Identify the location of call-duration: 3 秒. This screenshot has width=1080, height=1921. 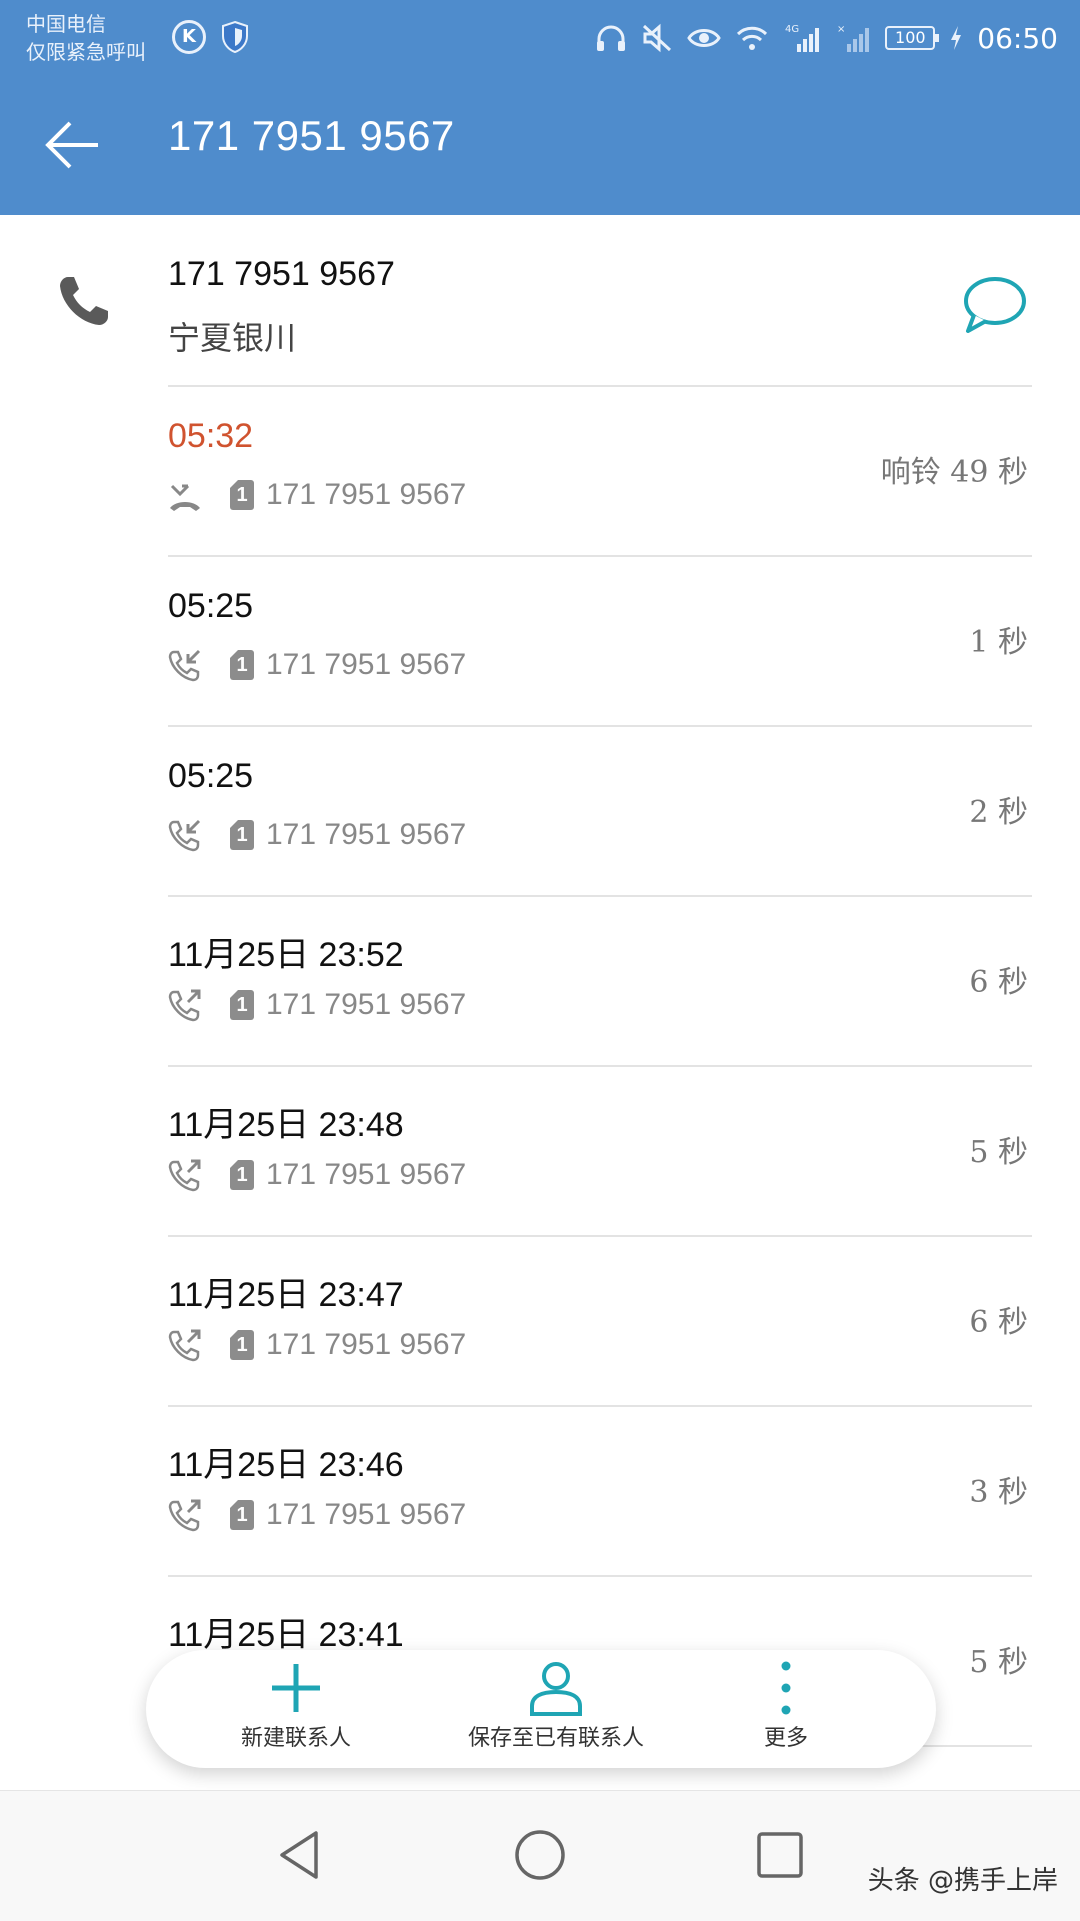
(998, 1492).